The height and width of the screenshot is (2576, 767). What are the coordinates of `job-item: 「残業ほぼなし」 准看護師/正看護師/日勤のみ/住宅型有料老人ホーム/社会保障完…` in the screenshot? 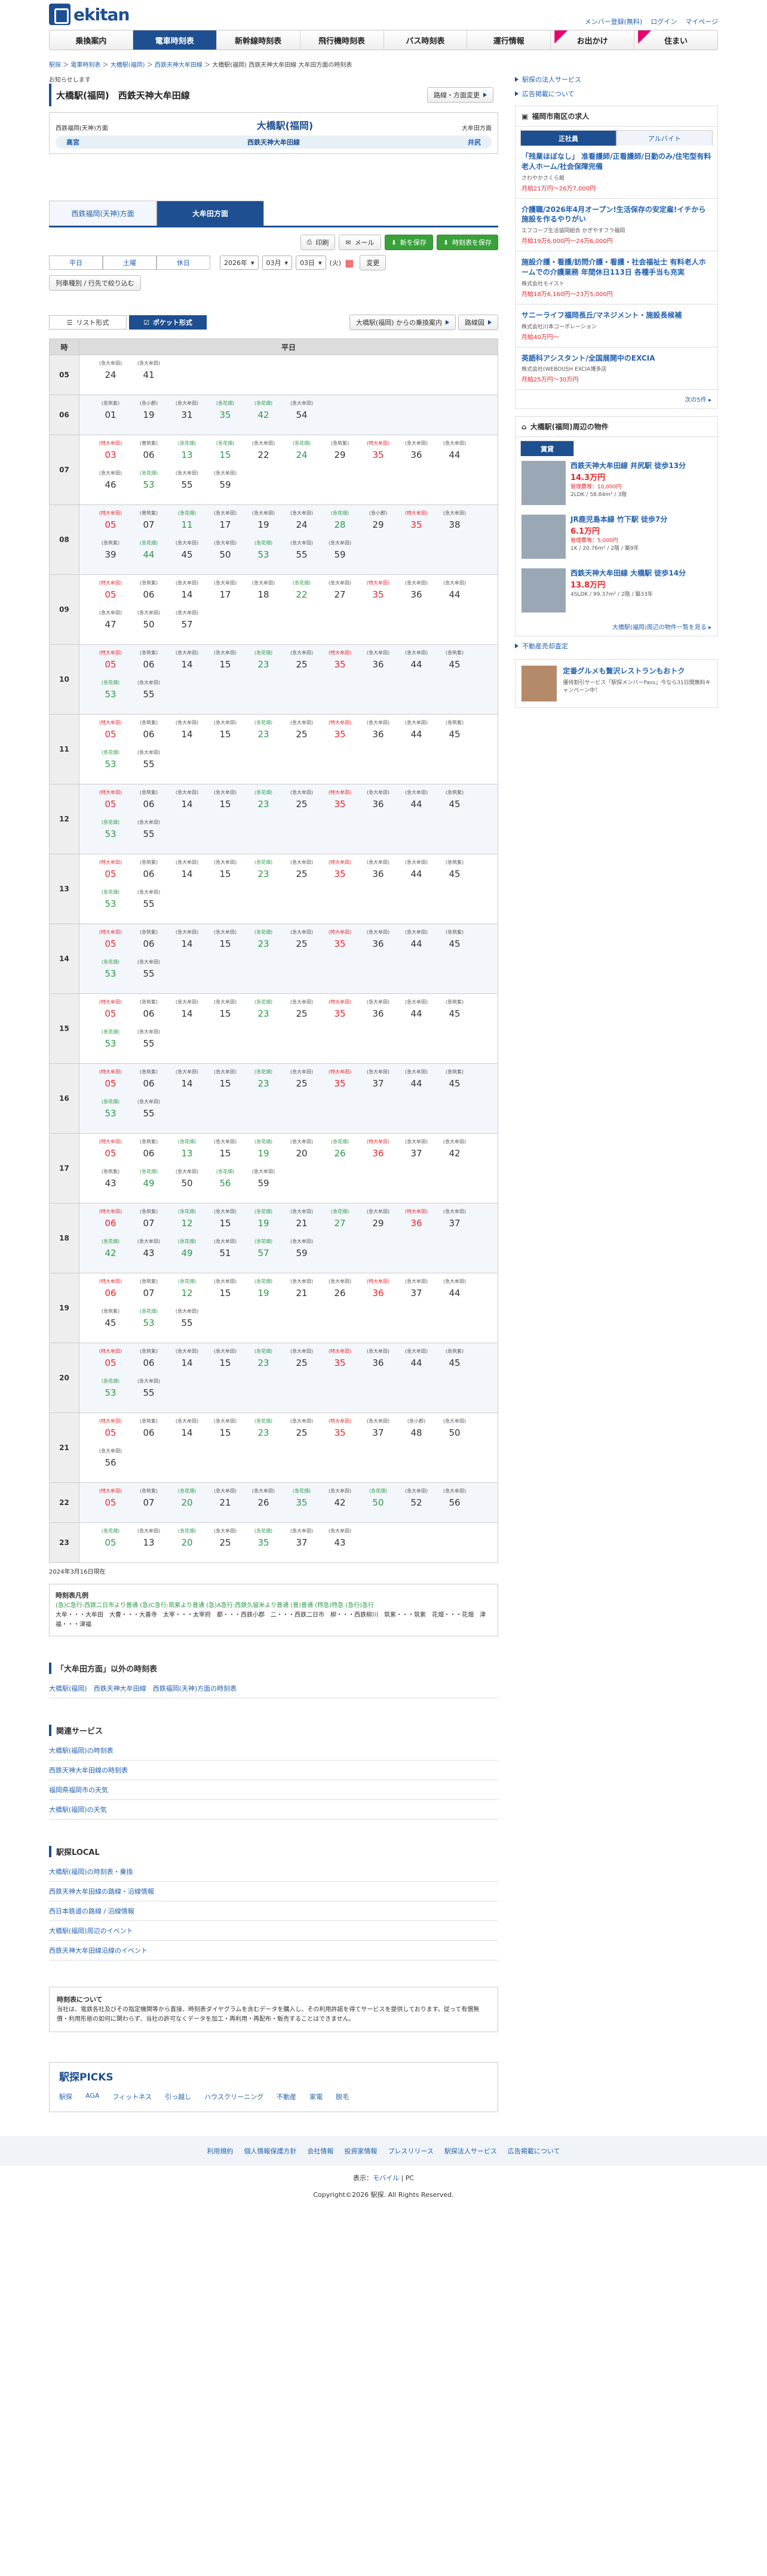 It's located at (616, 172).